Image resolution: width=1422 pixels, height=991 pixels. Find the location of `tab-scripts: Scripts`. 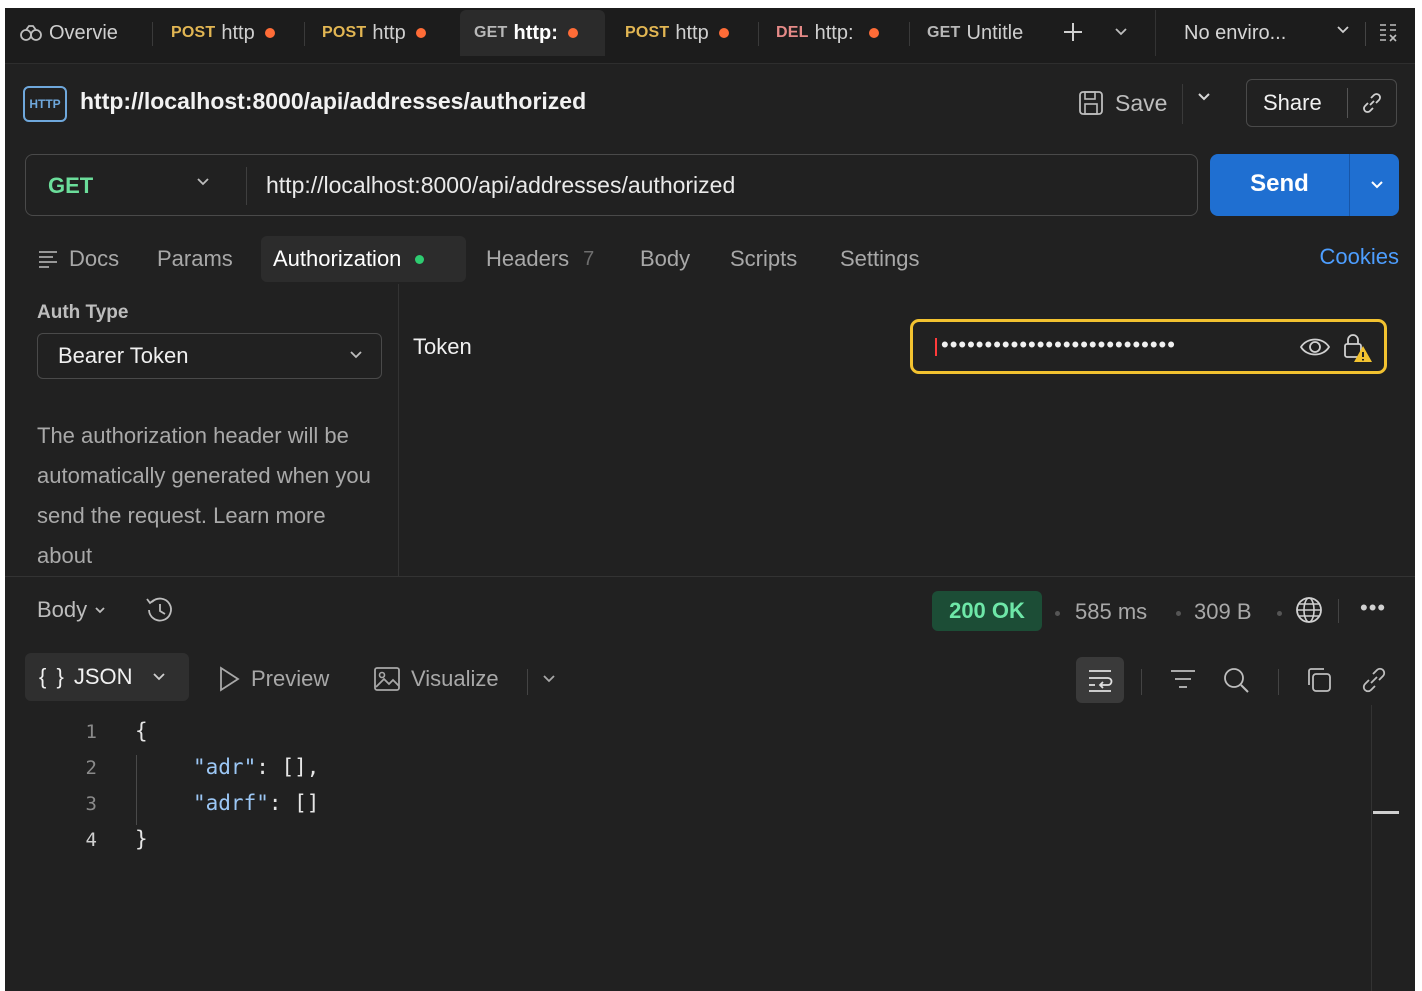

tab-scripts: Scripts is located at coordinates (763, 259).